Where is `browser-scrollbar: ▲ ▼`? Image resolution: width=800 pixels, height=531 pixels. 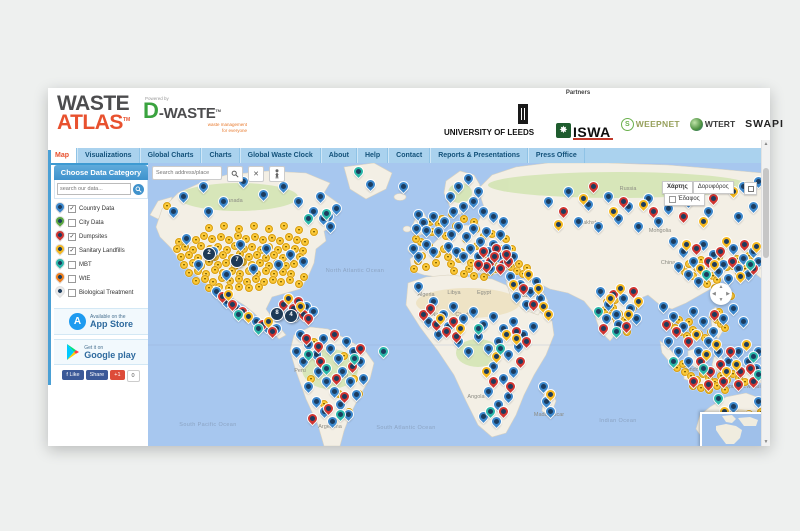 browser-scrollbar: ▲ ▼ is located at coordinates (765, 293).